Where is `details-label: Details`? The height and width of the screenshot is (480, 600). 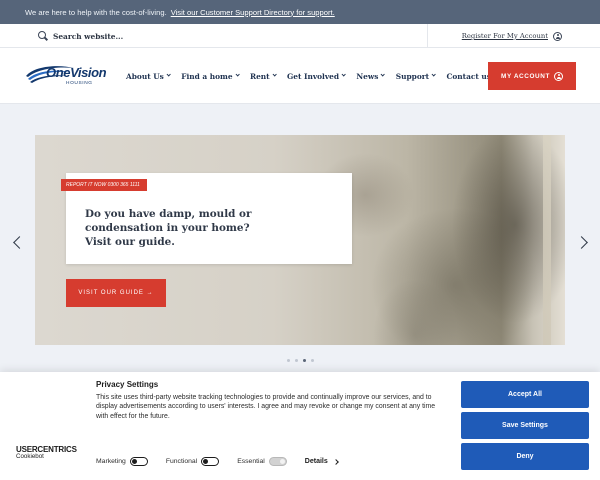
details-label: Details is located at coordinates (316, 461).